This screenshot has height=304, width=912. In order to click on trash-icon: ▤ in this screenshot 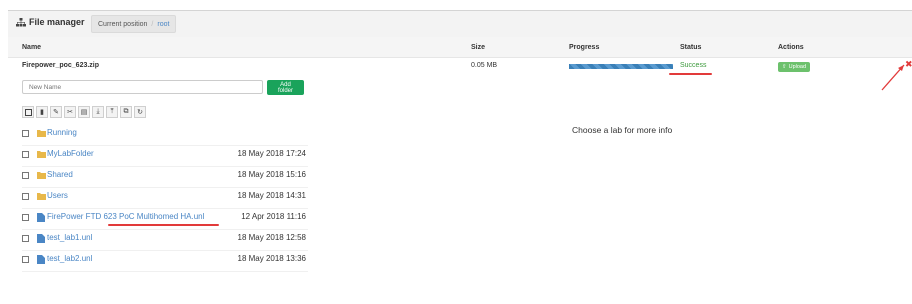, I will do `click(84, 112)`.